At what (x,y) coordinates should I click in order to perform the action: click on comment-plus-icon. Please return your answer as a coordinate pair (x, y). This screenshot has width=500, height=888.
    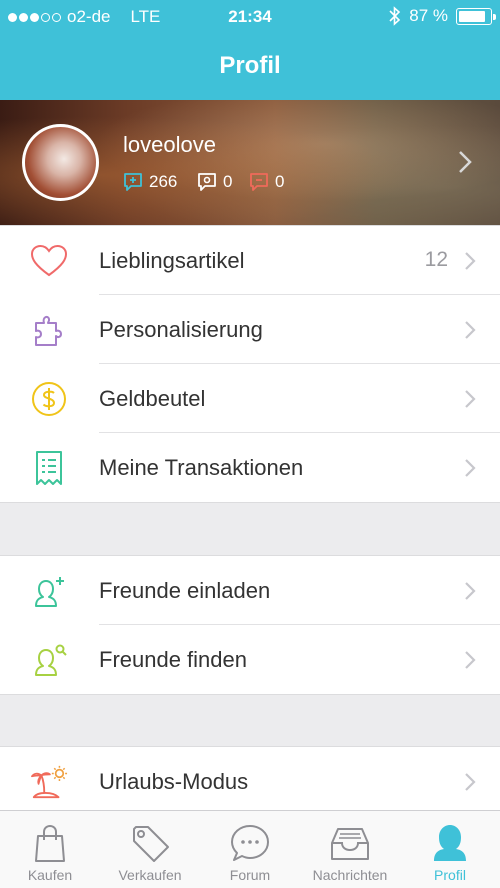
    Looking at the image, I should click on (133, 182).